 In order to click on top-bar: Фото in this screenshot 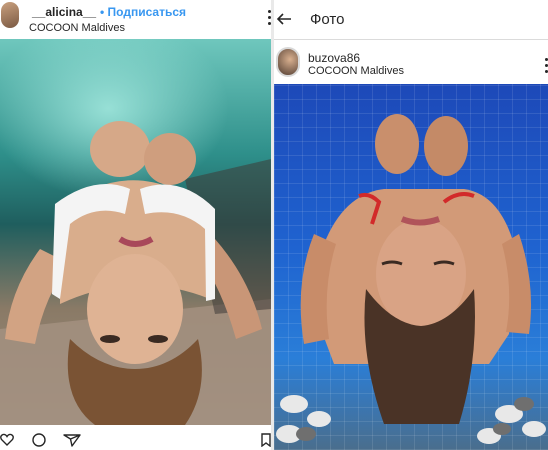, I will do `click(411, 20)`.